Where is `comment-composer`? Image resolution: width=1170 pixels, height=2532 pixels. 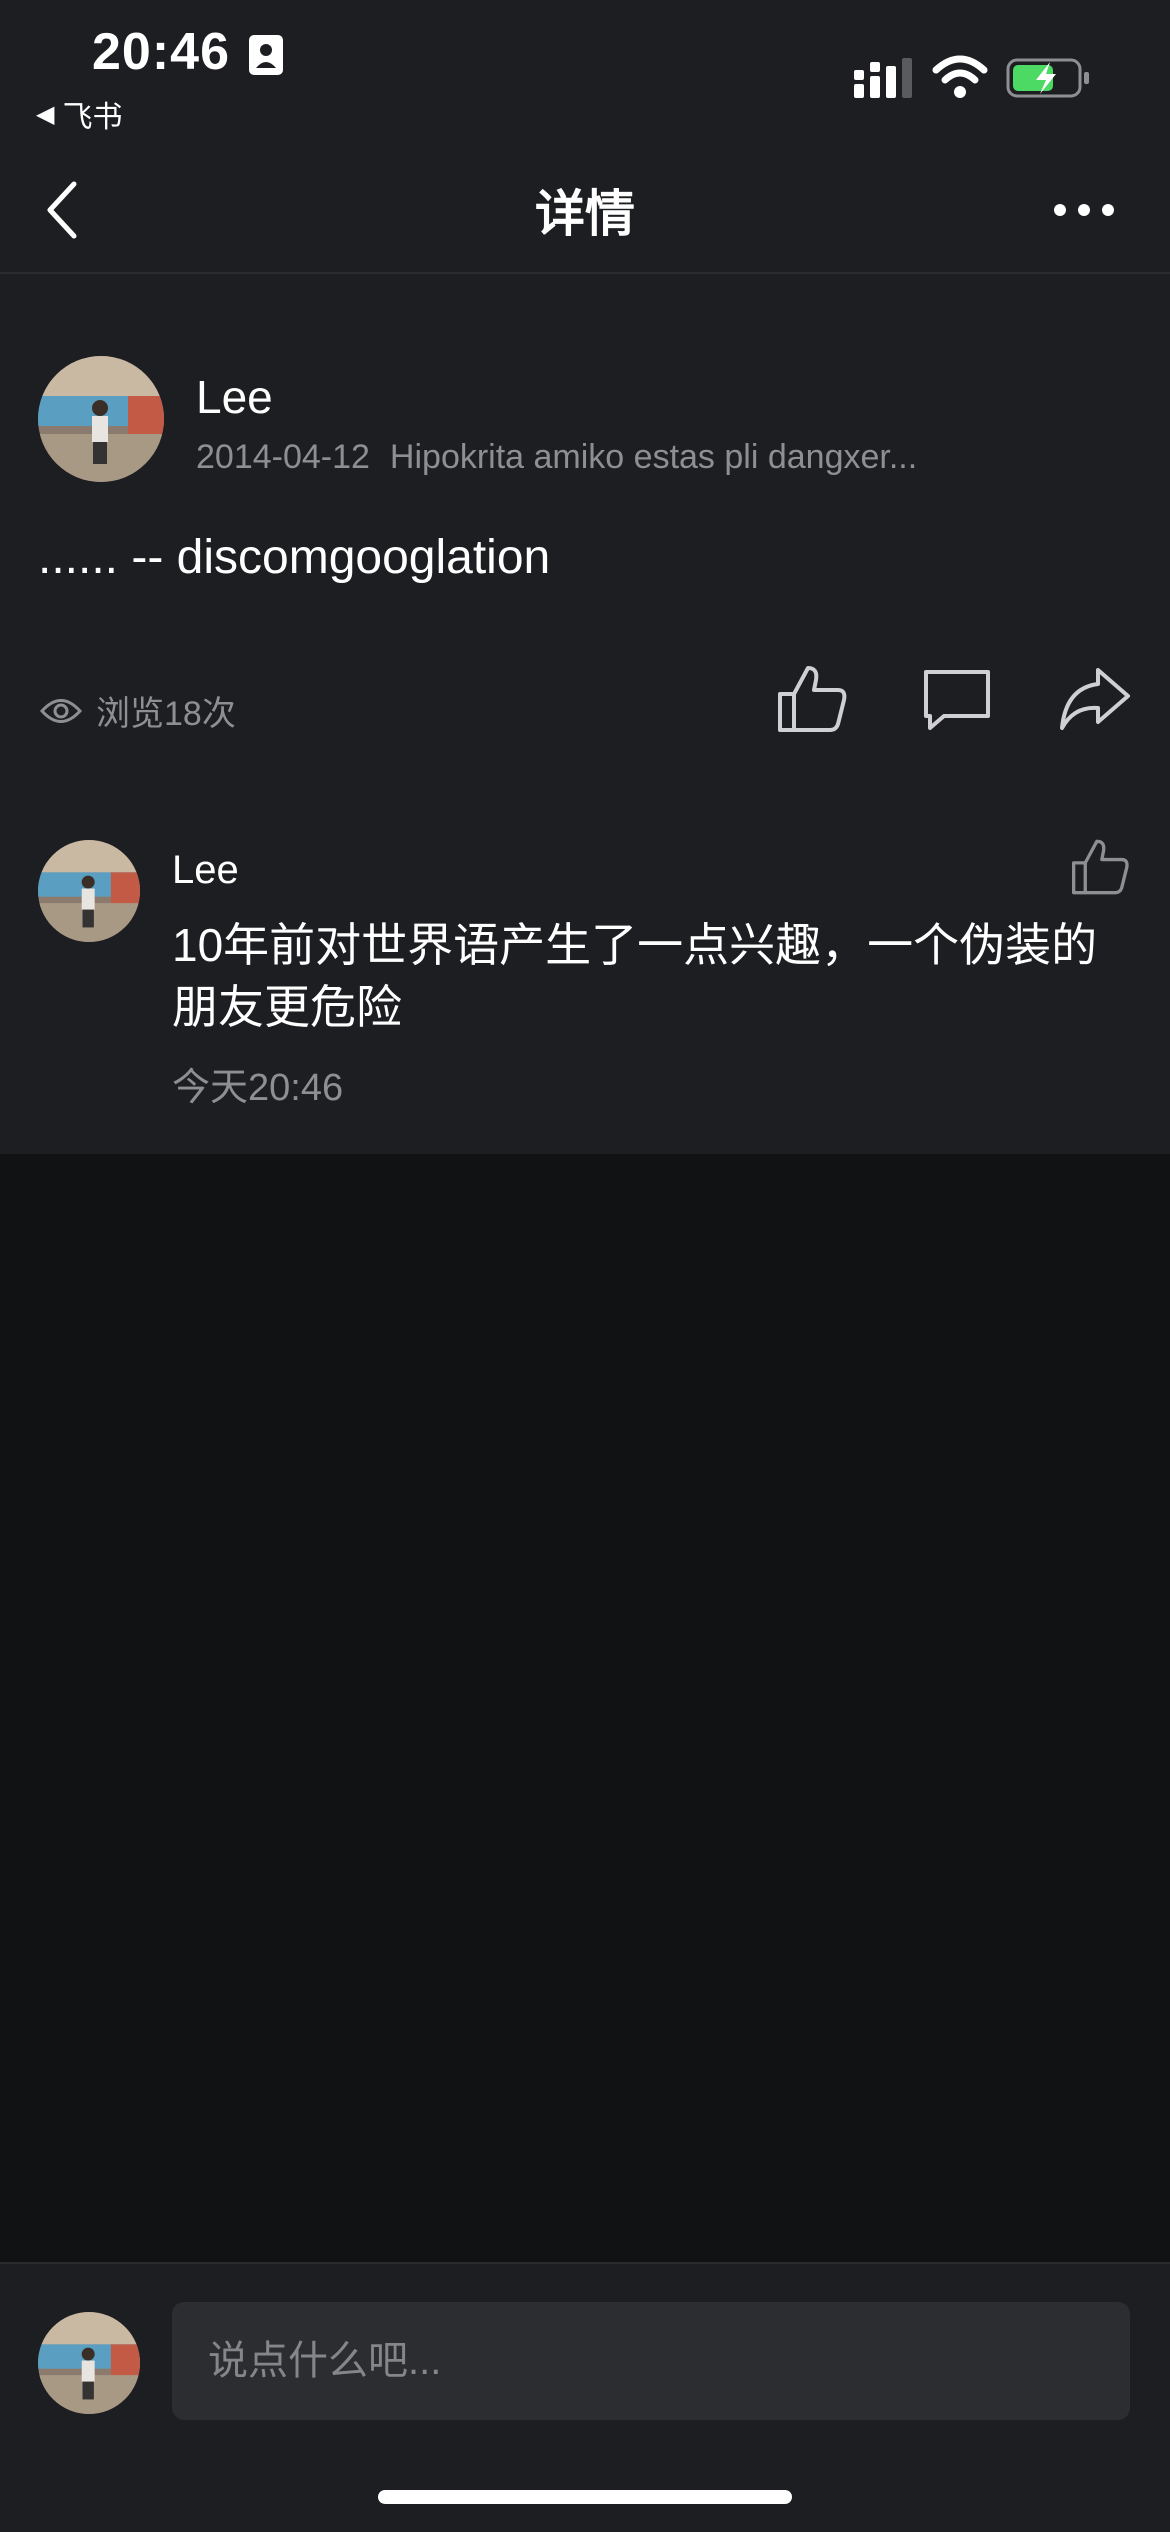
comment-composer is located at coordinates (585, 2397).